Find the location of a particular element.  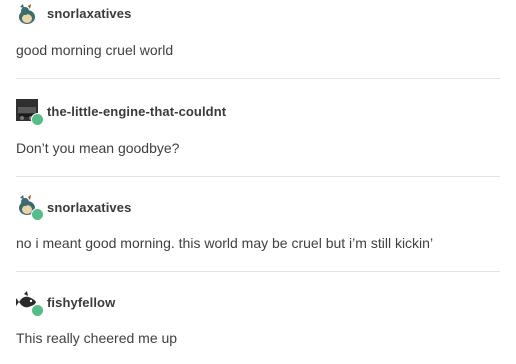

post-text: Don’t you mean goodbye? is located at coordinates (98, 148).